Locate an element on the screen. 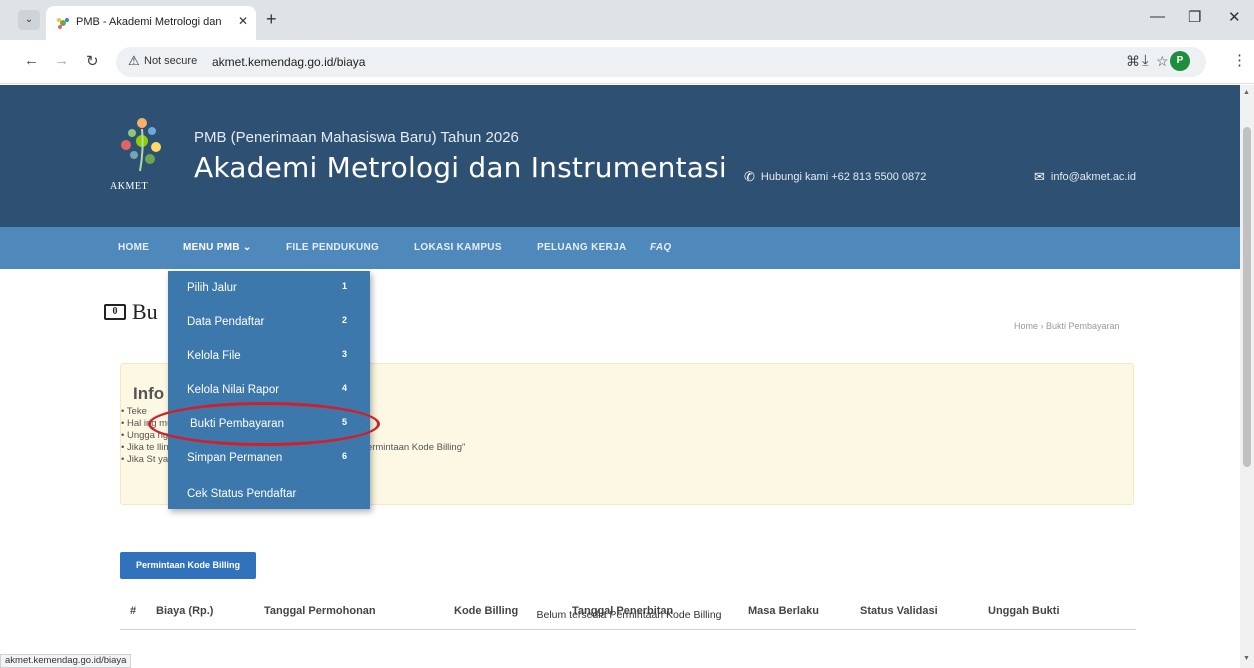  dropdown-item-kelola-file: Kelola File 3 is located at coordinates (269, 356).